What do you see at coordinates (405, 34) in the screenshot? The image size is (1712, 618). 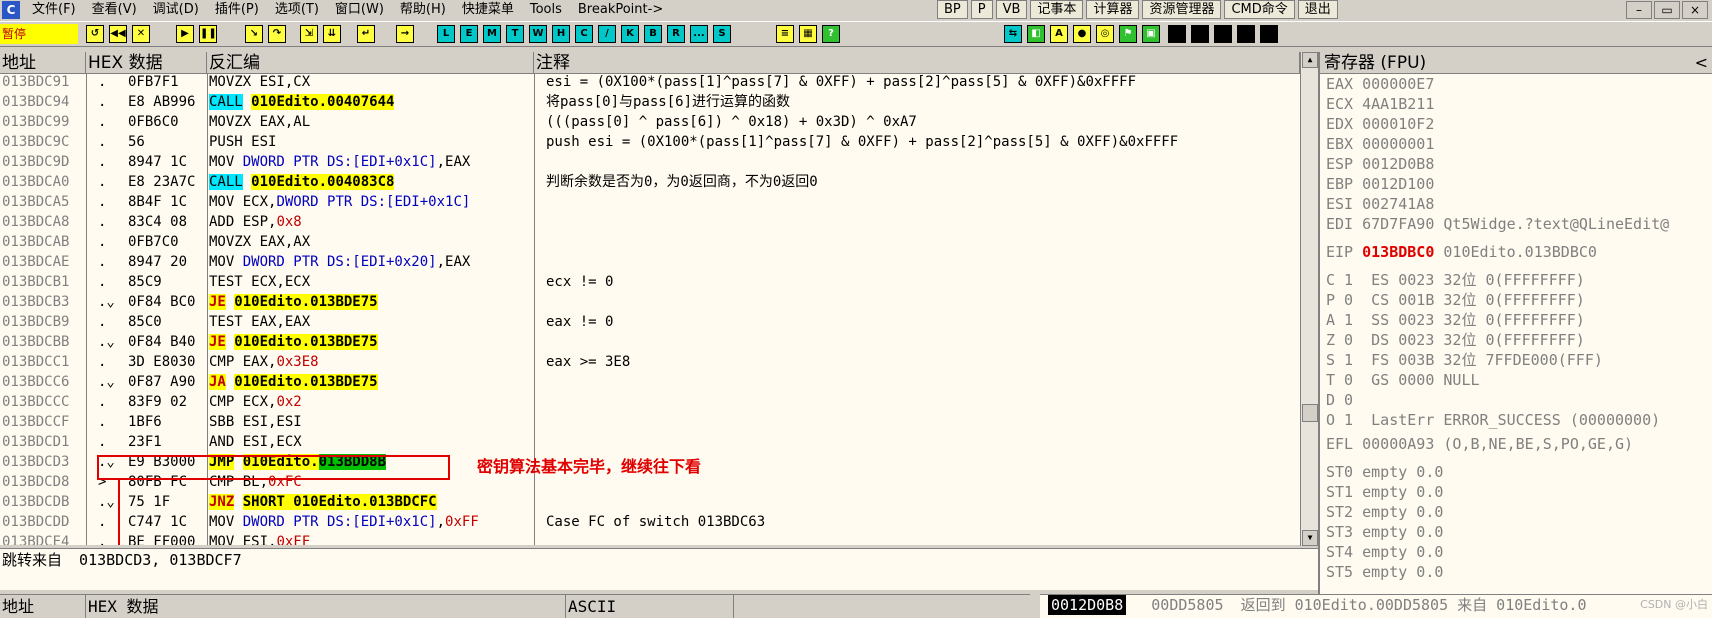 I see `goto-icon: →` at bounding box center [405, 34].